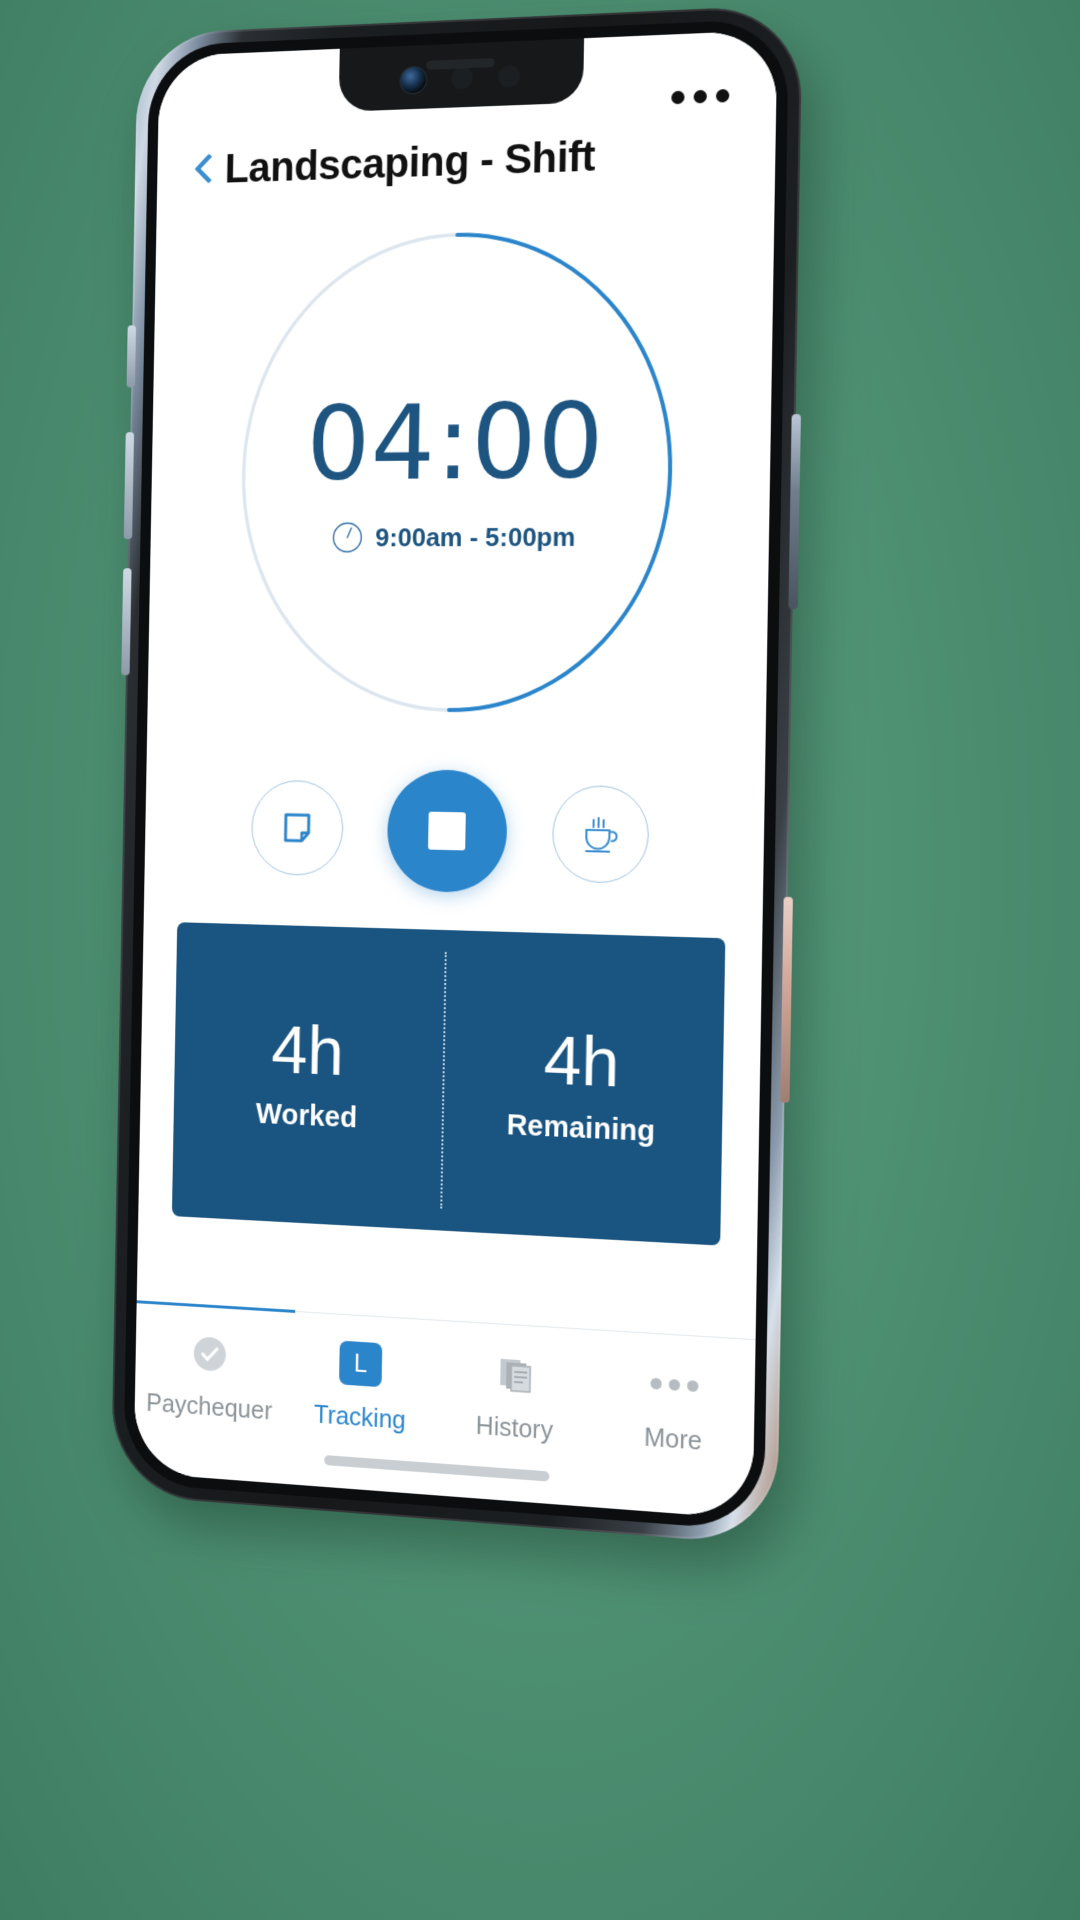 This screenshot has width=1080, height=1920. Describe the element at coordinates (581, 1128) in the screenshot. I see `stat-remaining-label: Remaining` at that location.